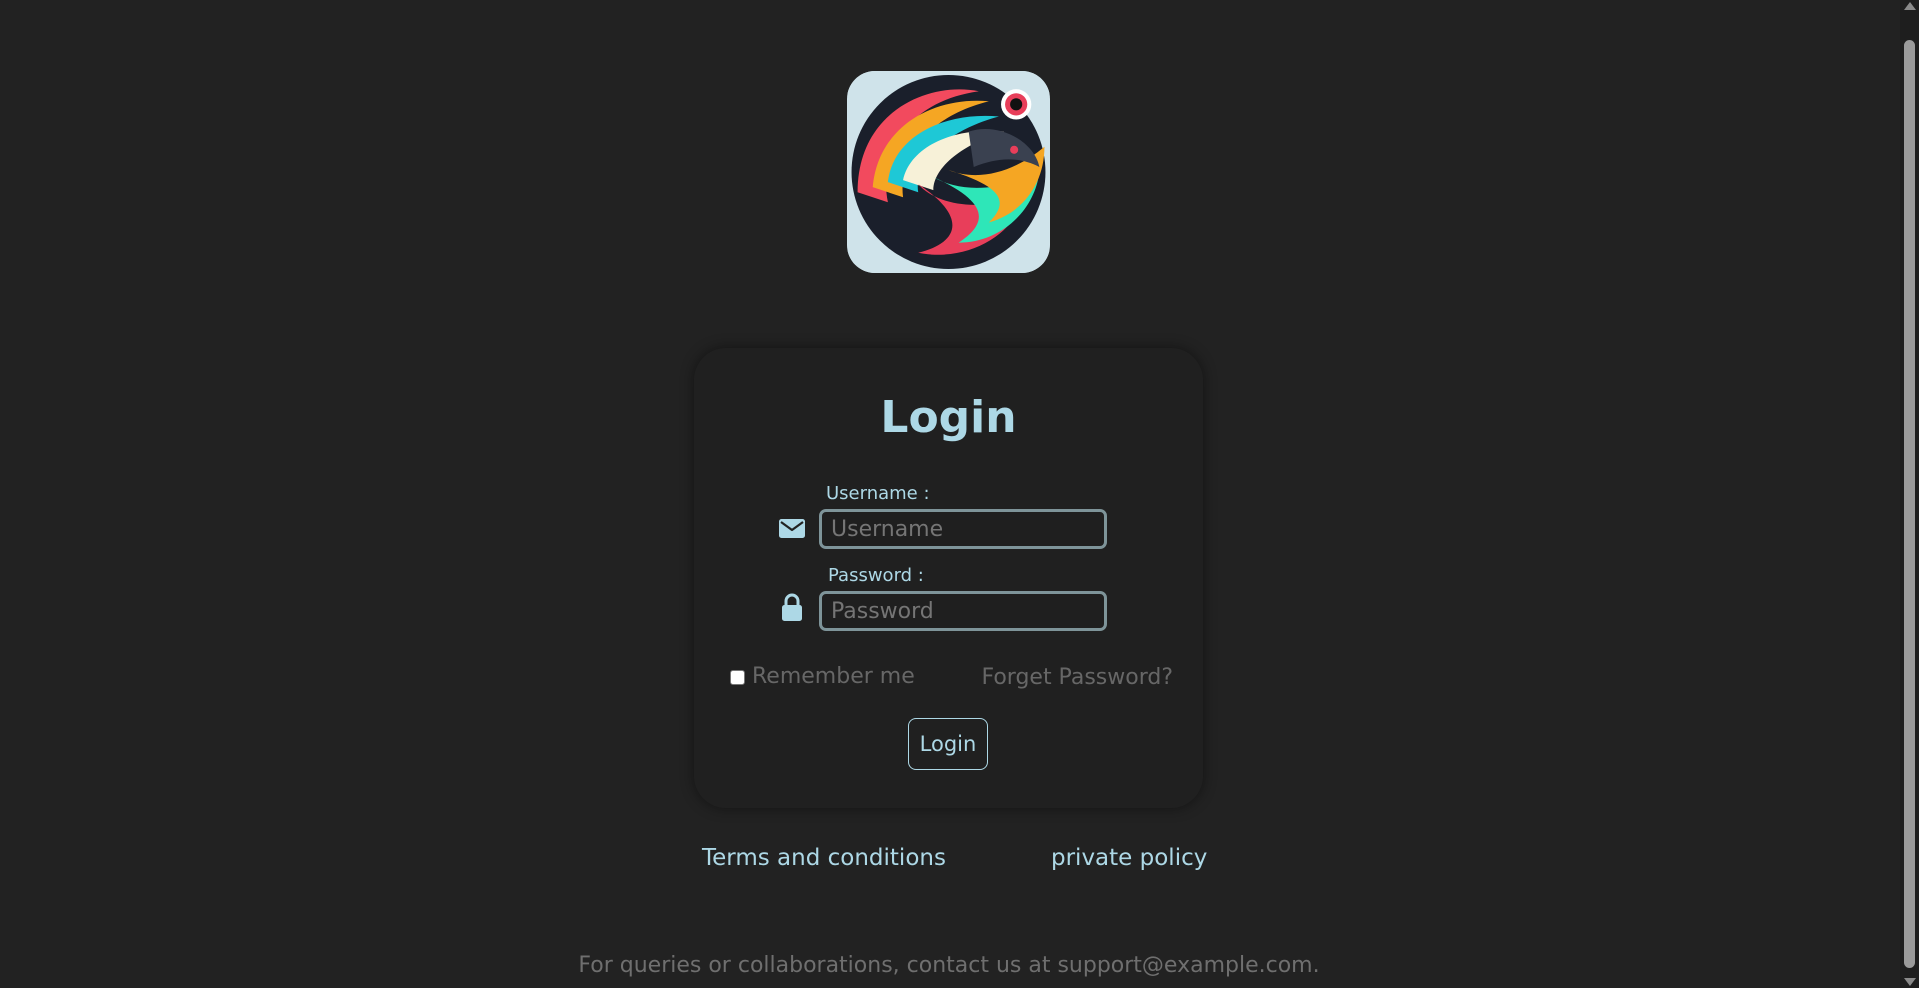 The image size is (1919, 988). I want to click on login-title: Login, so click(948, 417).